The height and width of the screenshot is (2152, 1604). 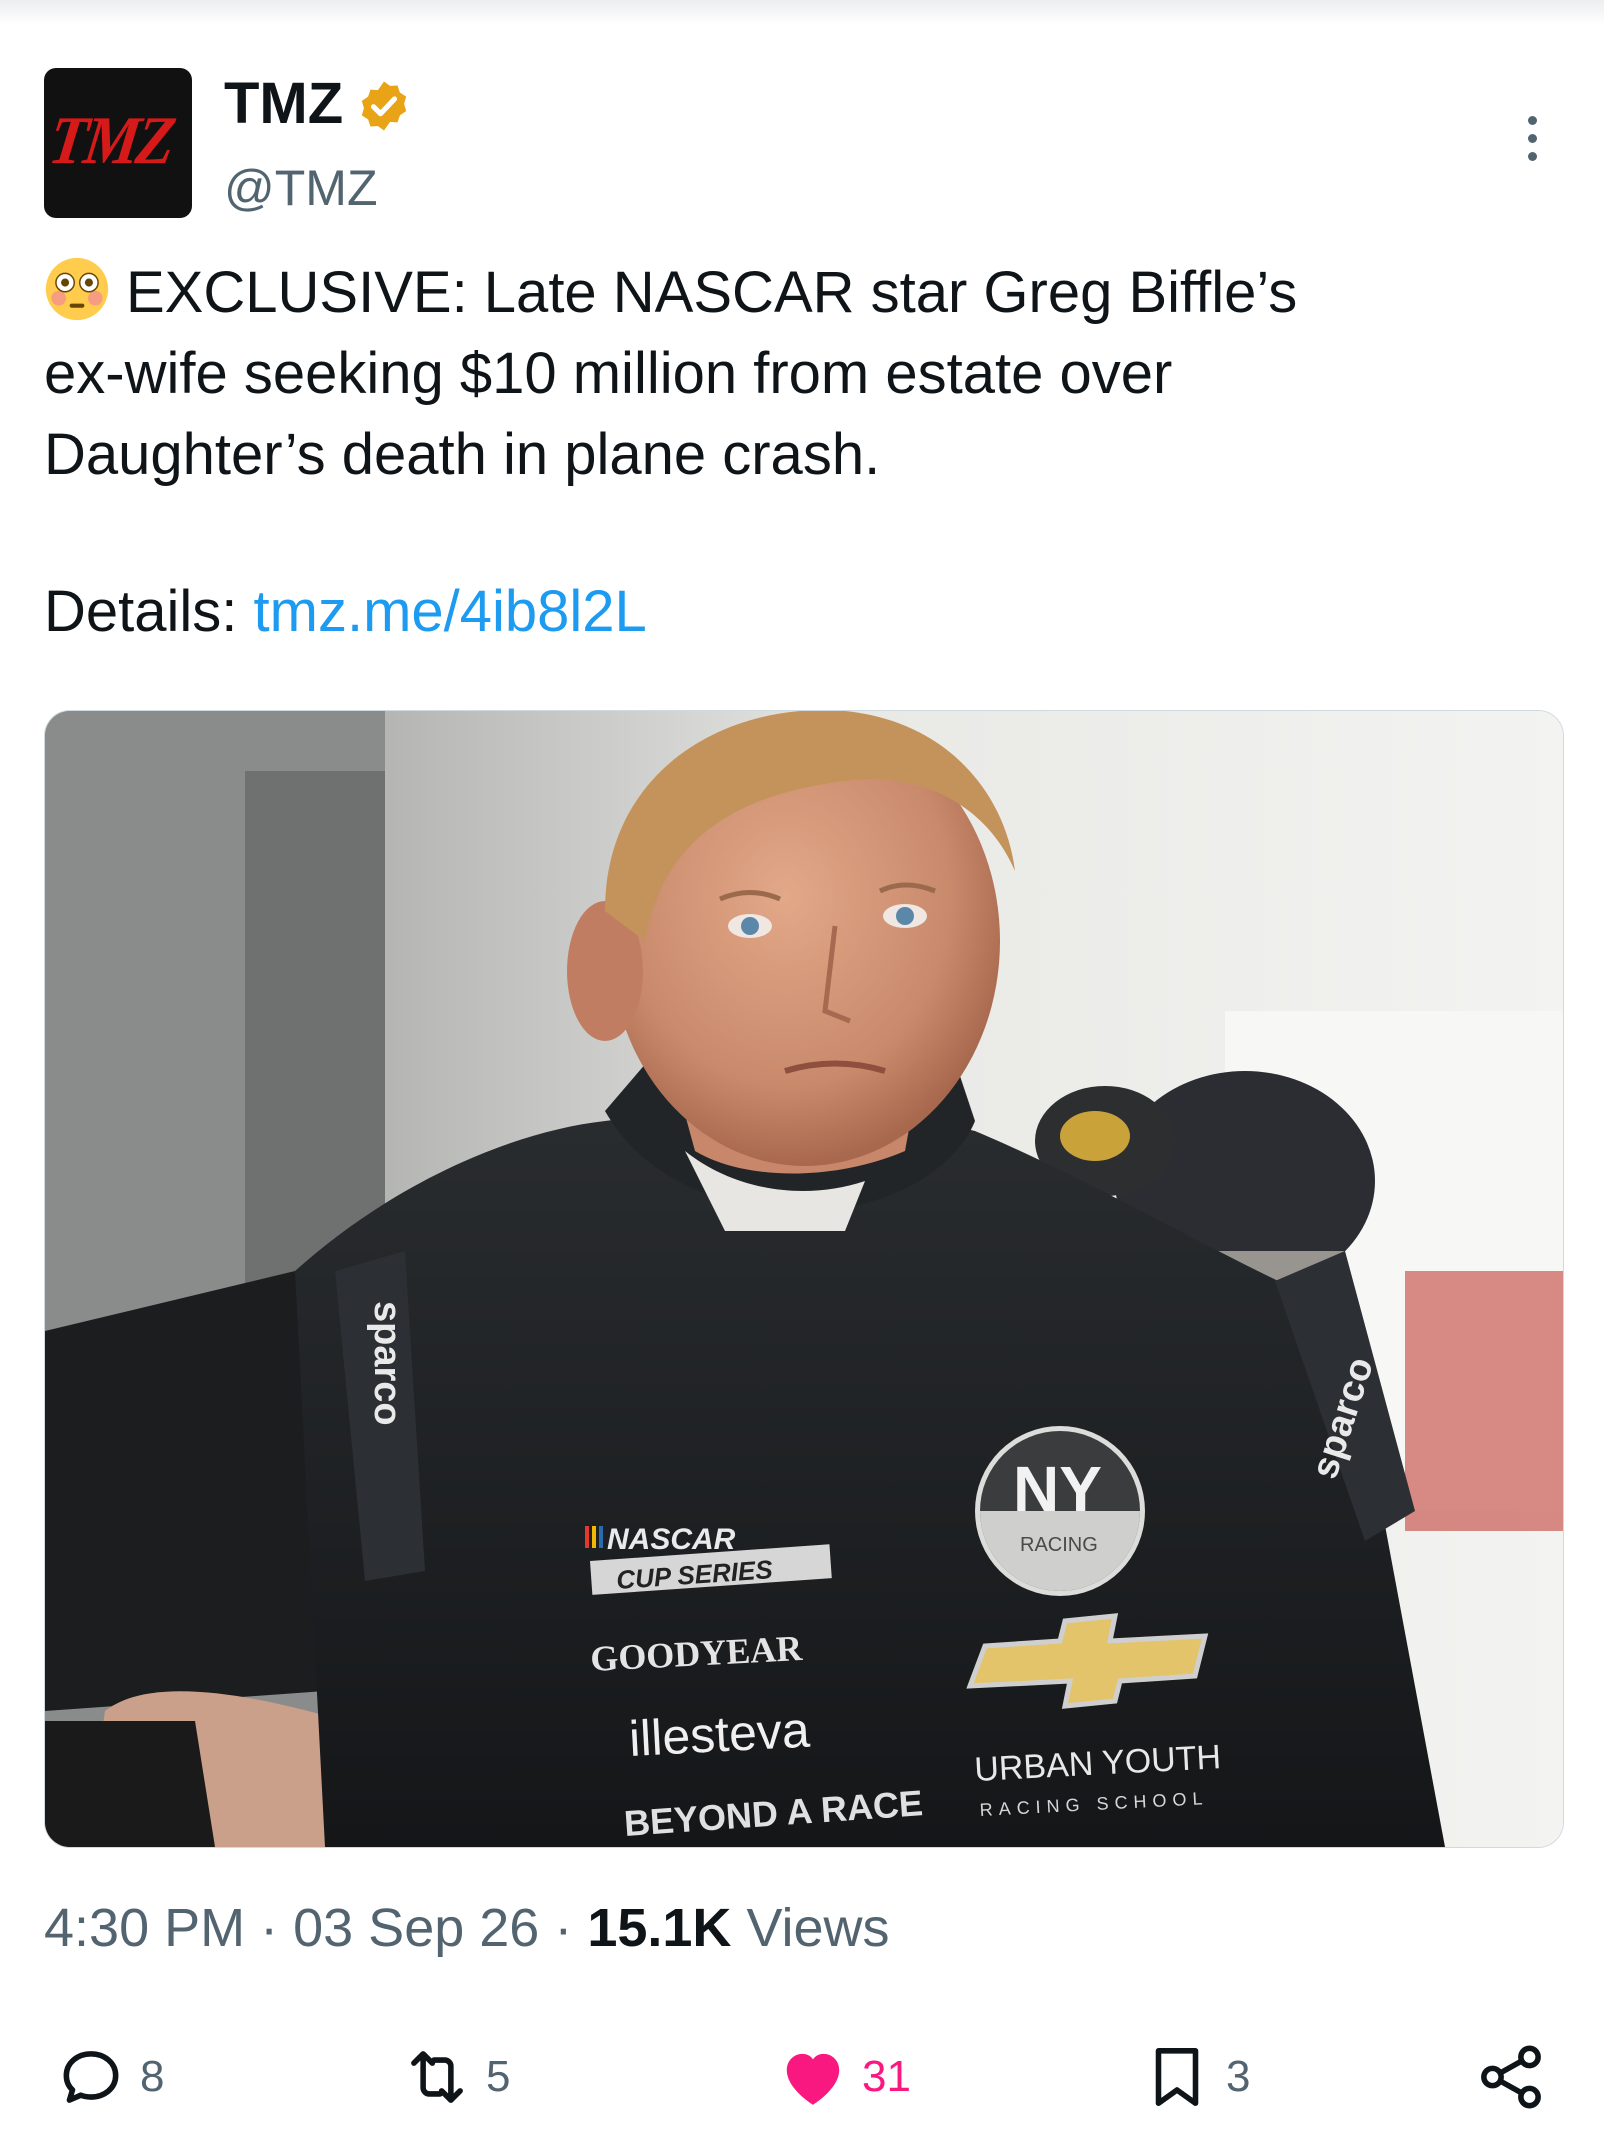 What do you see at coordinates (91, 2077) in the screenshot?
I see `reply-icon` at bounding box center [91, 2077].